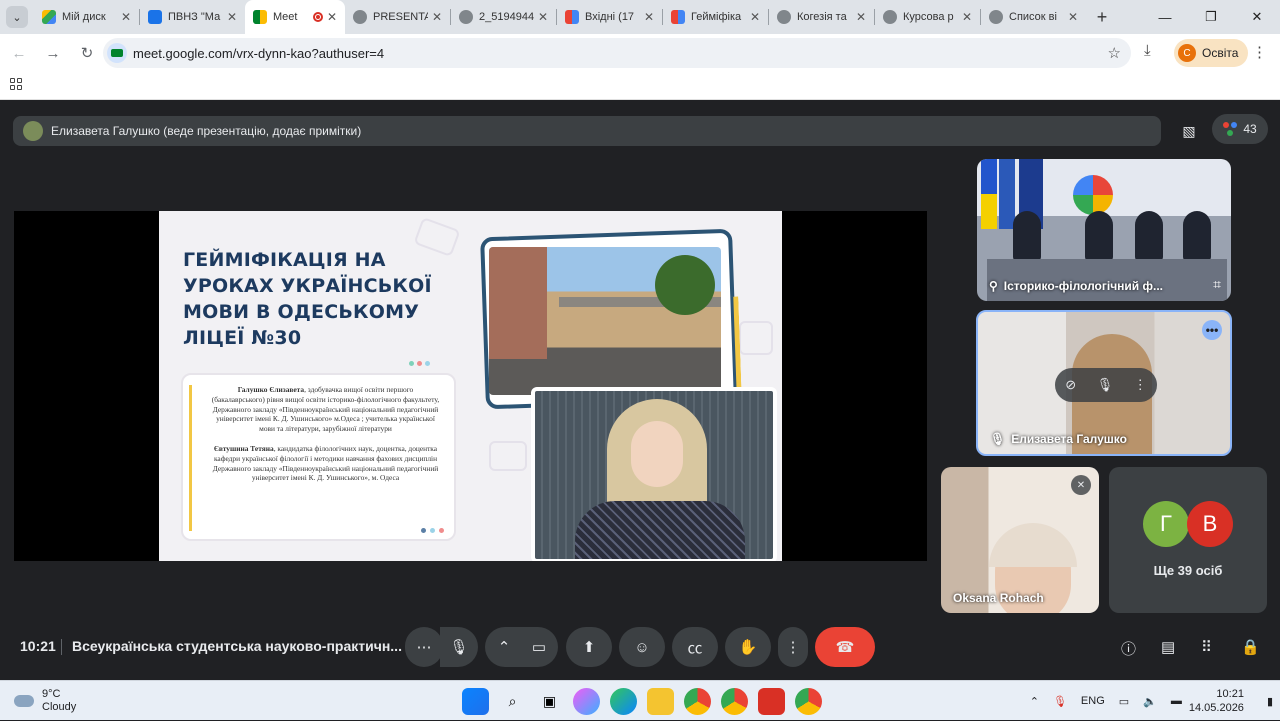 This screenshot has height=721, width=1280. What do you see at coordinates (1259, 52) in the screenshot?
I see `browser-menu-icon: ⋮` at bounding box center [1259, 52].